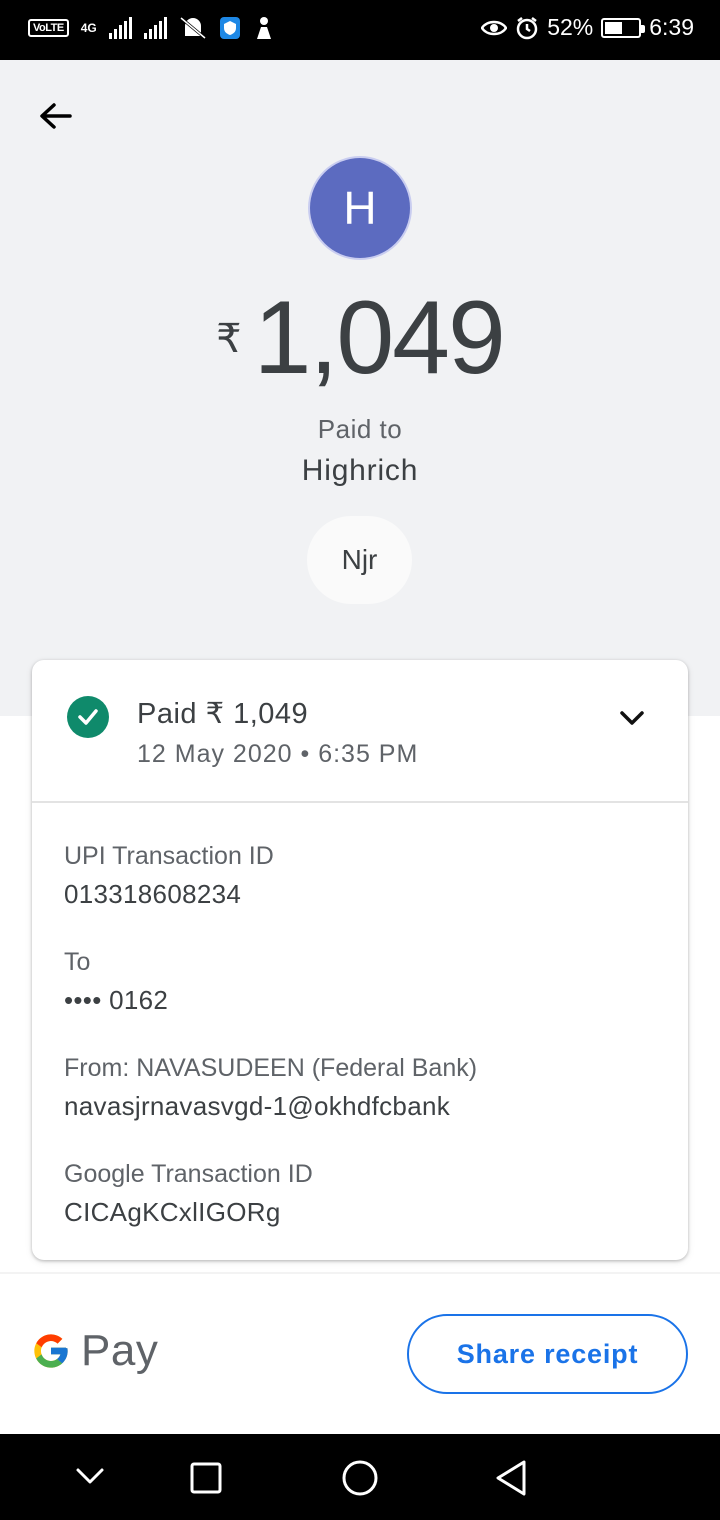  What do you see at coordinates (632, 718) in the screenshot?
I see `chevron-down-icon` at bounding box center [632, 718].